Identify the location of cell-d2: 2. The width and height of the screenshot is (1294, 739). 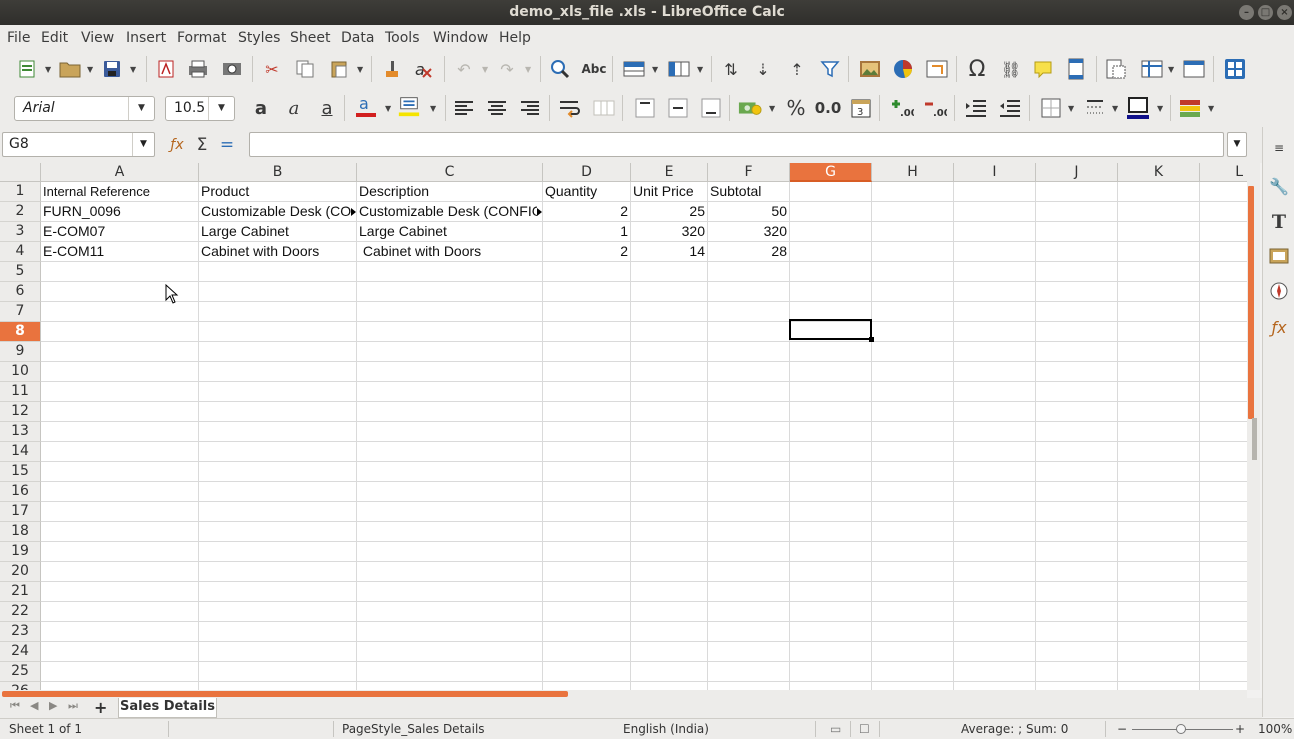
(586, 211).